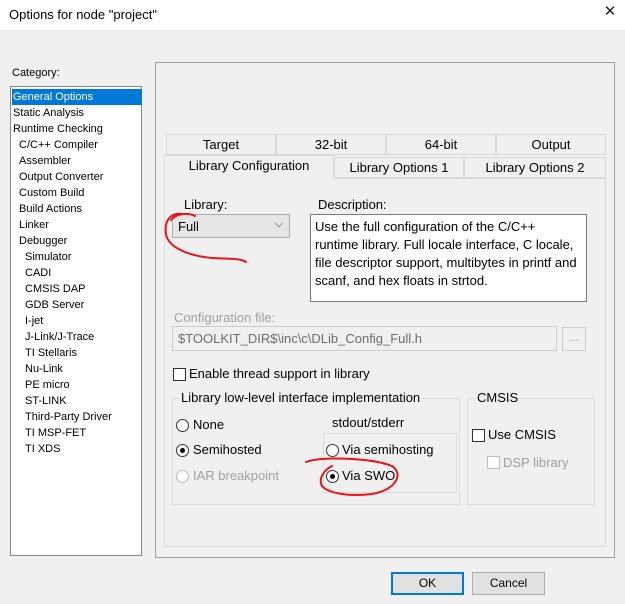 This screenshot has width=625, height=604. I want to click on category-item-assembler: Assembler, so click(45, 161).